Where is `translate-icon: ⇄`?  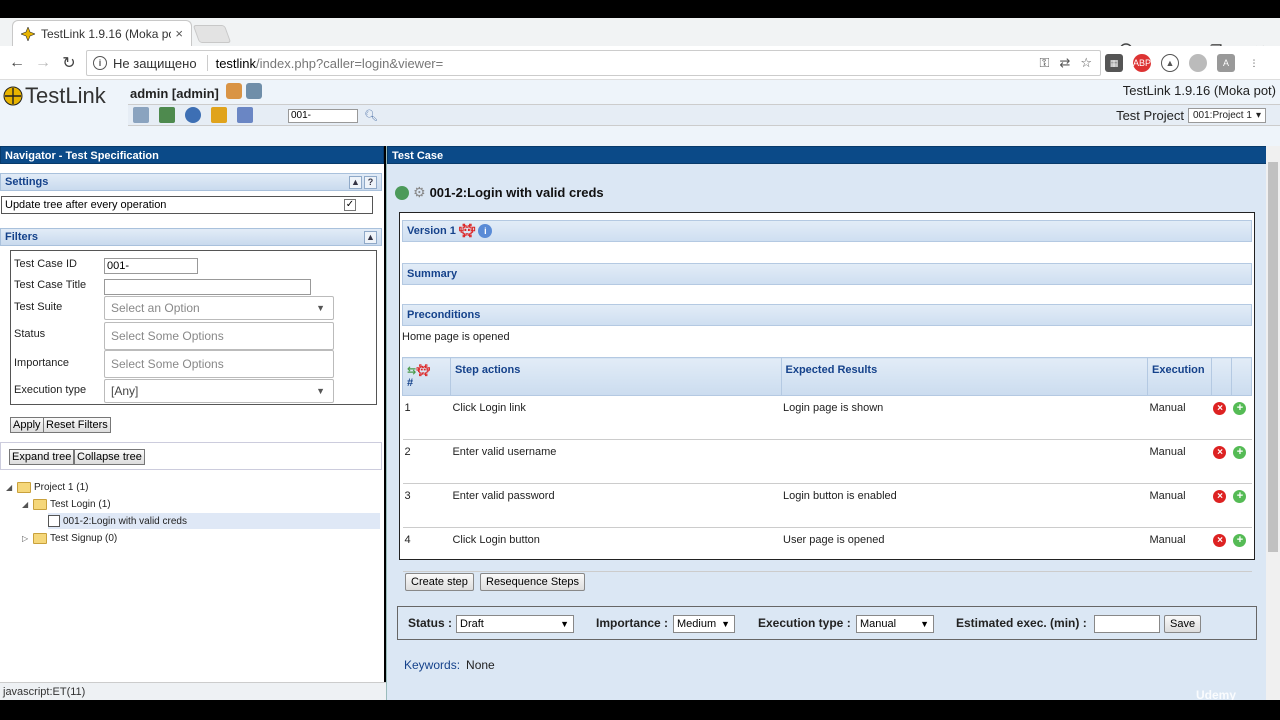 translate-icon: ⇄ is located at coordinates (1064, 63).